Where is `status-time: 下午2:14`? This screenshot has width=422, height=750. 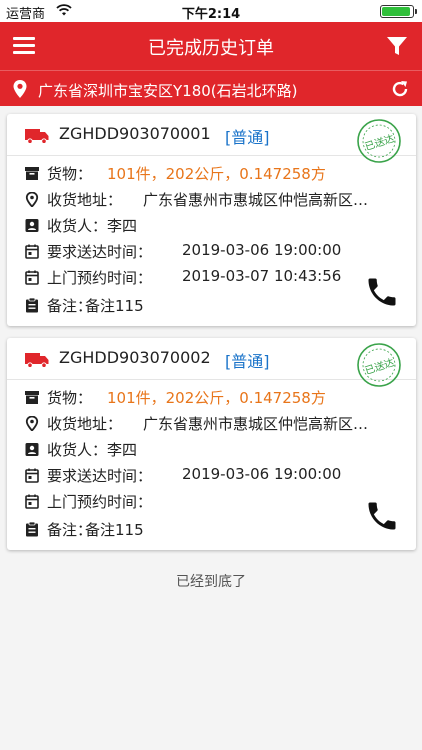 status-time: 下午2:14 is located at coordinates (211, 14).